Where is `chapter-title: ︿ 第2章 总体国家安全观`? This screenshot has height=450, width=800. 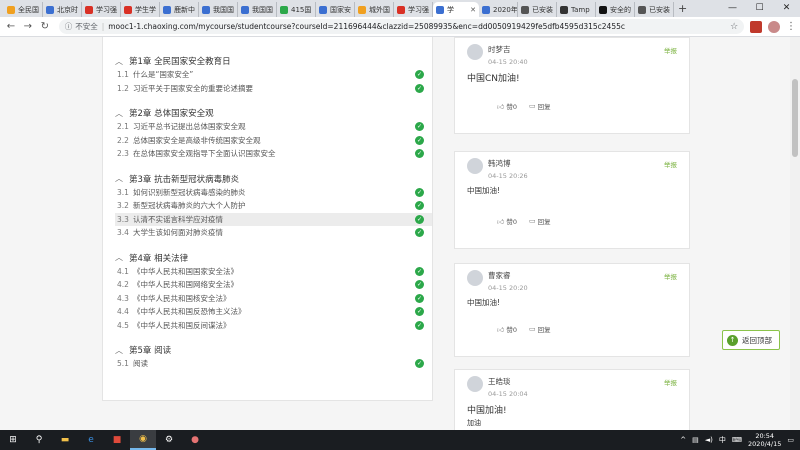
chapter-title: ︿ 第2章 总体国家安全观 is located at coordinates (273, 113).